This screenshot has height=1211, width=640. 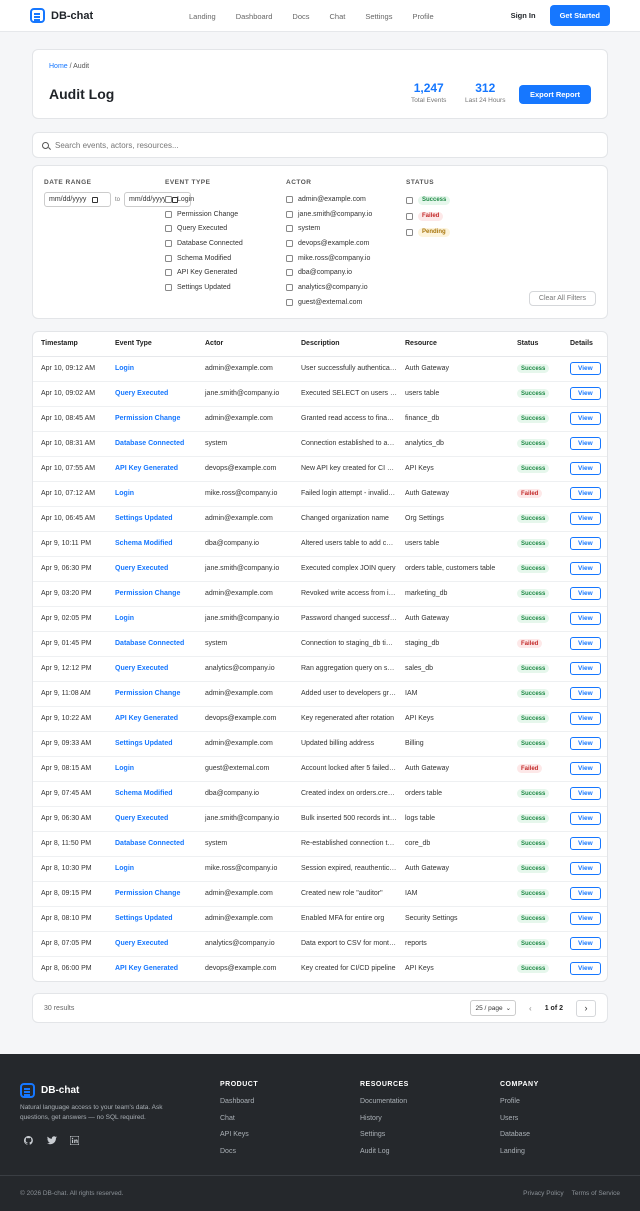 I want to click on column-header-actor: Actor, so click(x=245, y=344).